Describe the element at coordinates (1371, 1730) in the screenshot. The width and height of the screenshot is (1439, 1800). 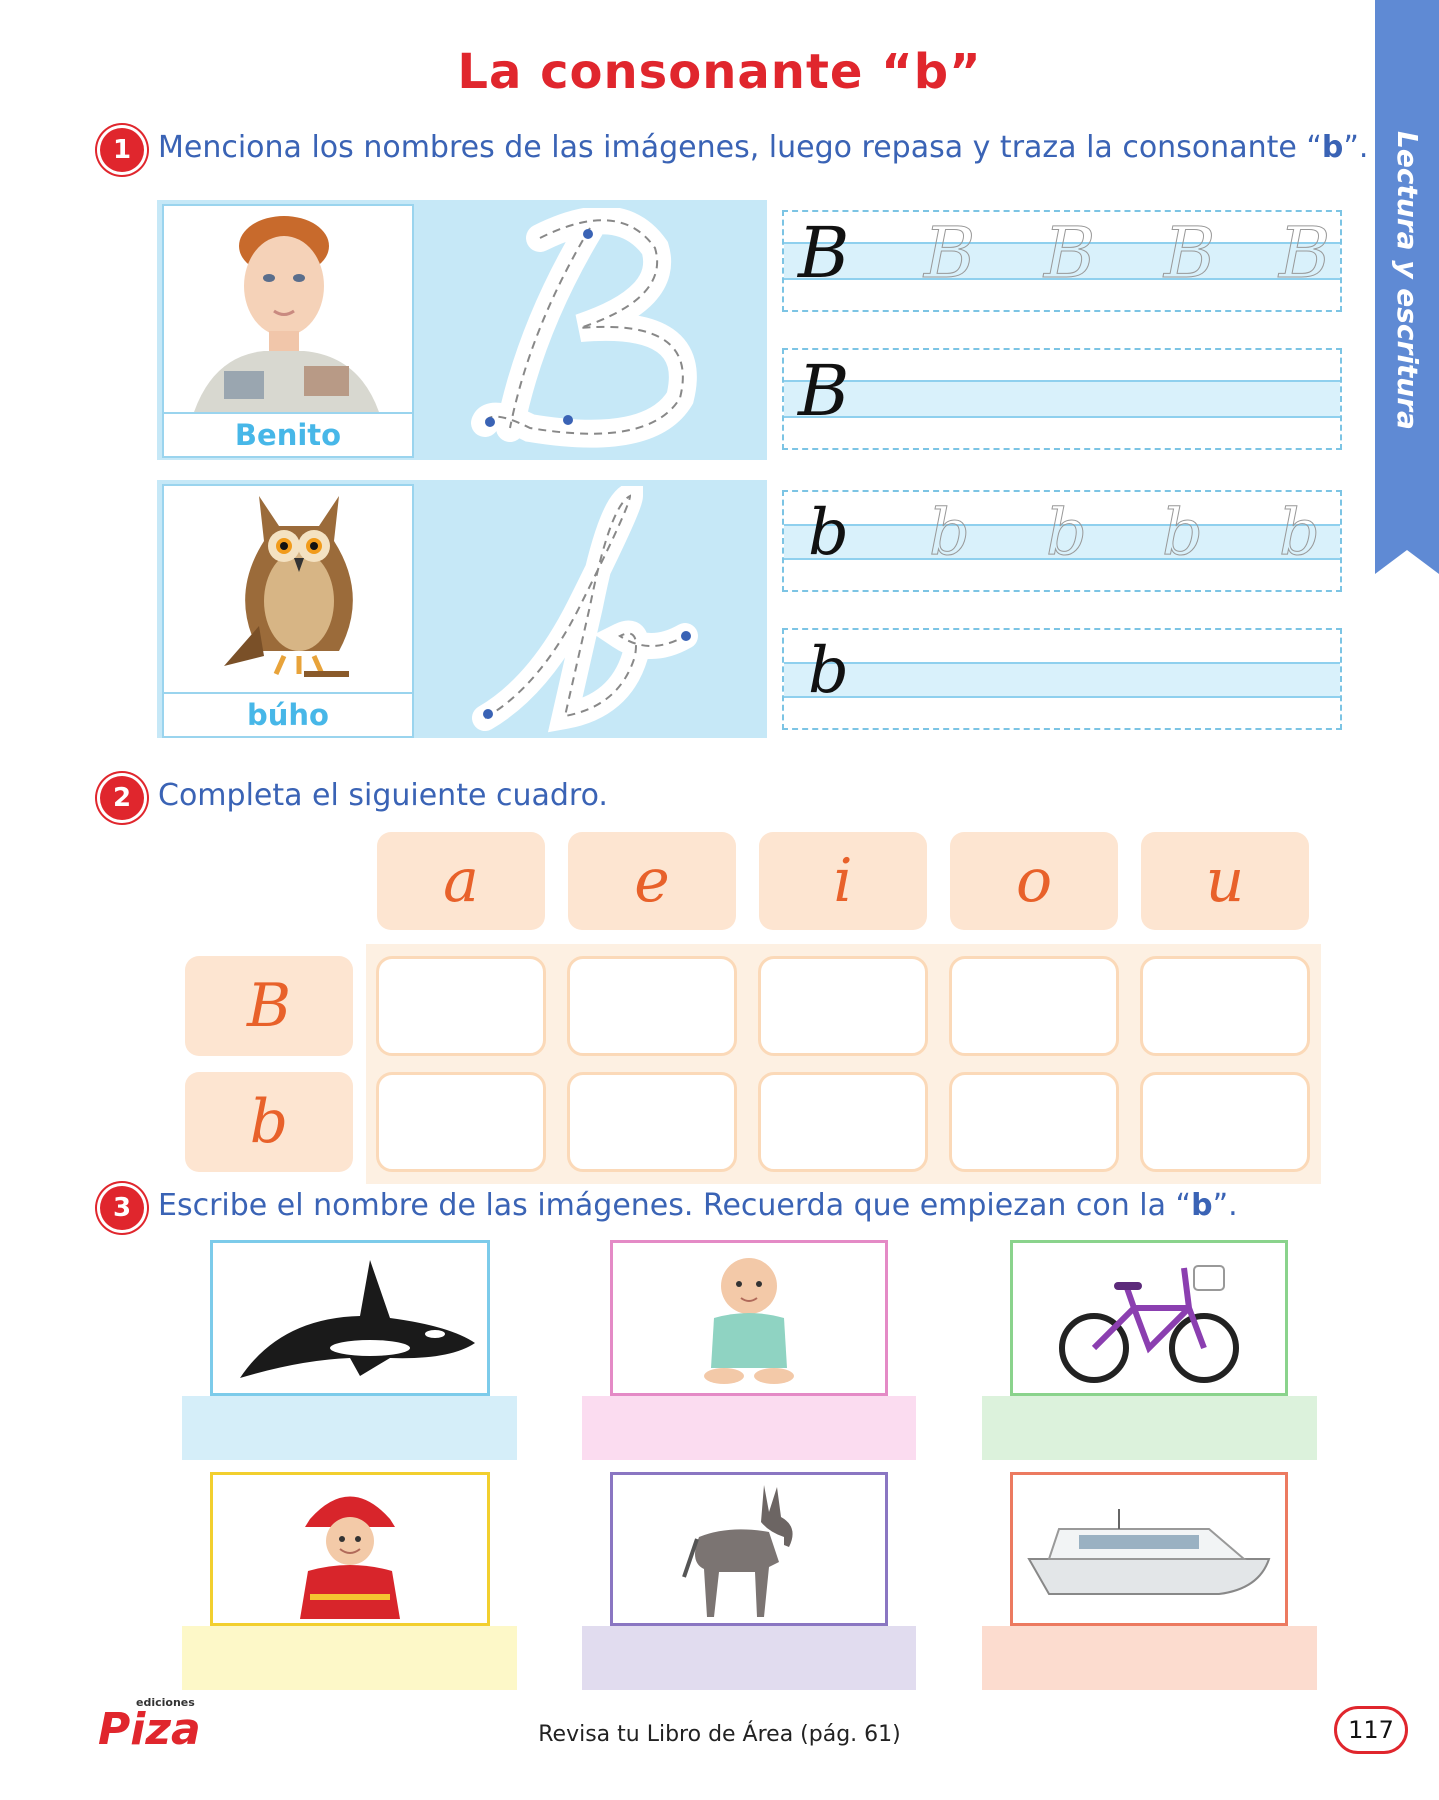
I see `page-number: 117` at that location.